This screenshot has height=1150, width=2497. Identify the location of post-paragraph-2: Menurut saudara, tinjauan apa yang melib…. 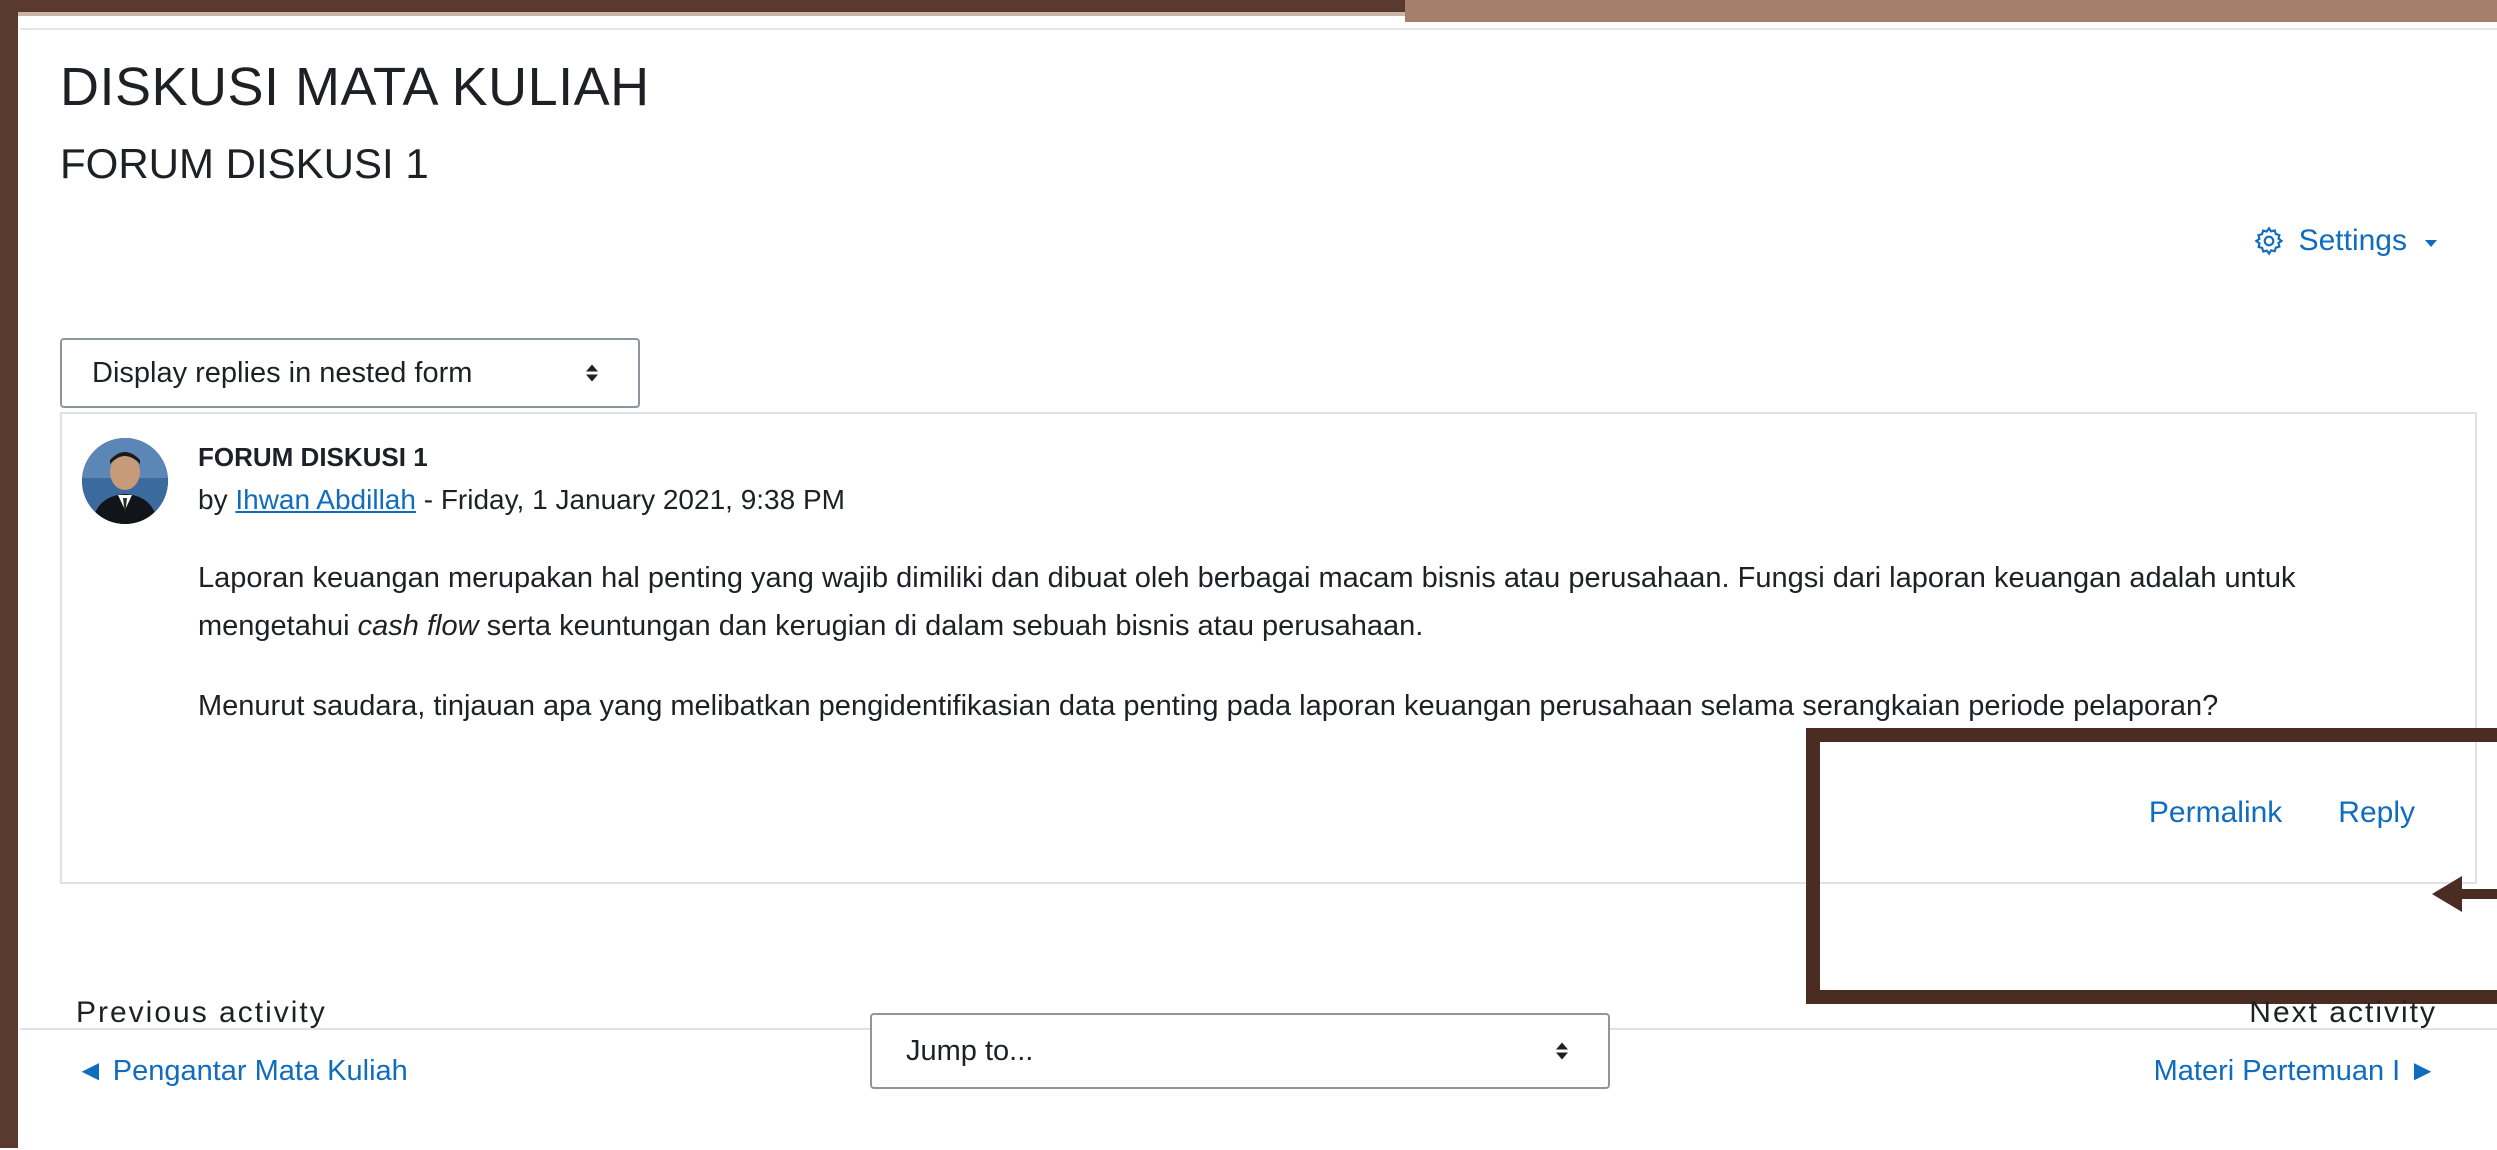
(1208, 706).